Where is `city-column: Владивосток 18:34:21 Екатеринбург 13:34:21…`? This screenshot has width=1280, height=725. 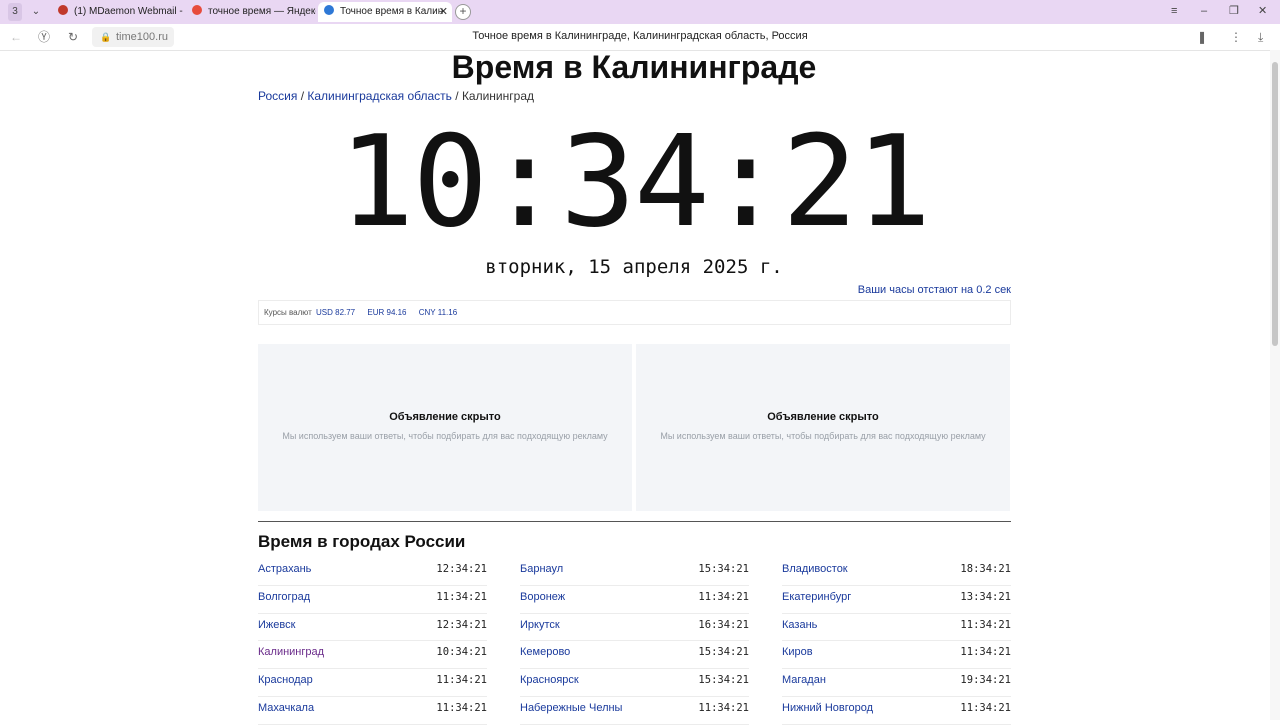 city-column: Владивосток 18:34:21 Екатеринбург 13:34:21… is located at coordinates (896, 641).